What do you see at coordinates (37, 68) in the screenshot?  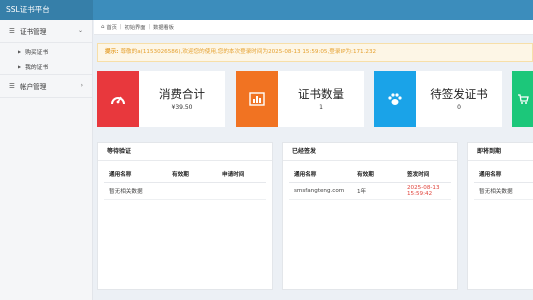 I see `sidebar-item-label: 我的证书` at bounding box center [37, 68].